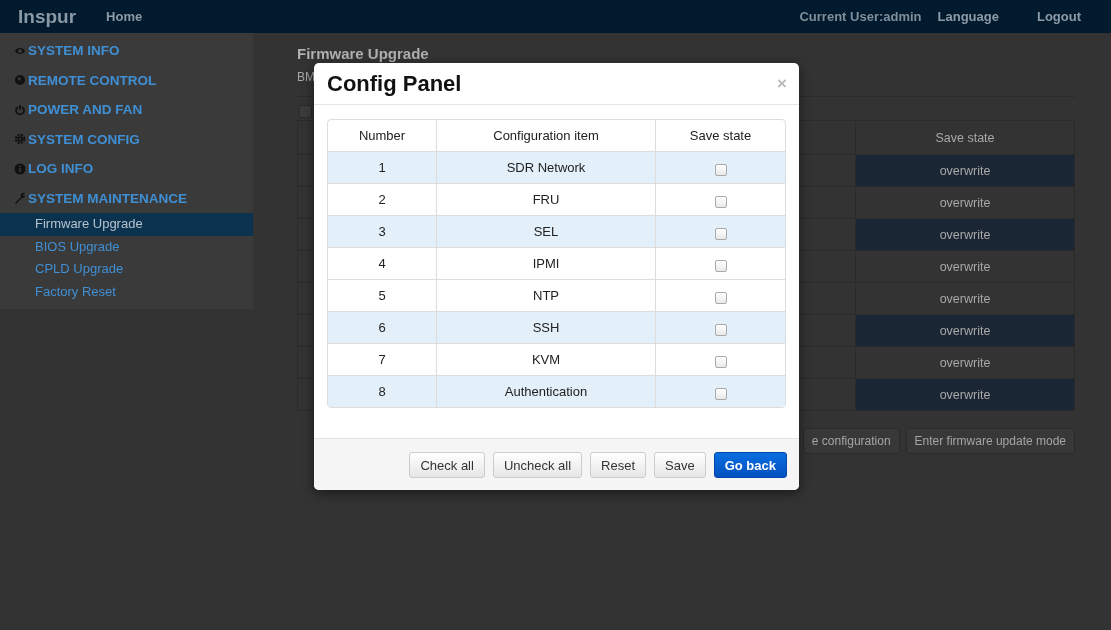 This screenshot has height=630, width=1111. I want to click on page-title: Firmware Upgrade, so click(363, 53).